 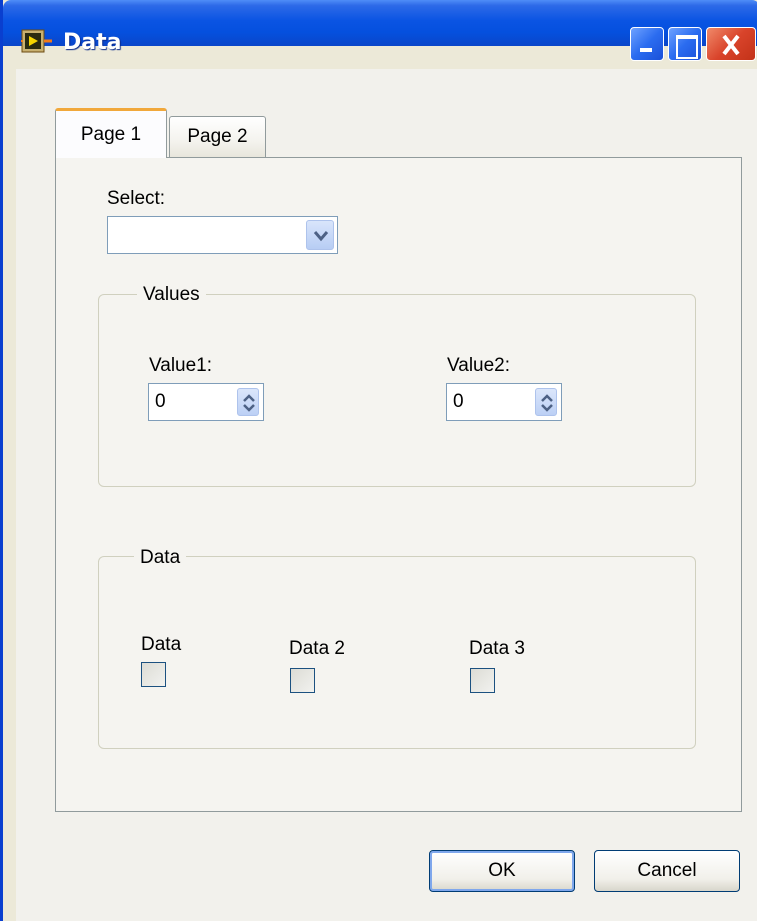 I want to click on maximize-button, so click(x=685, y=44).